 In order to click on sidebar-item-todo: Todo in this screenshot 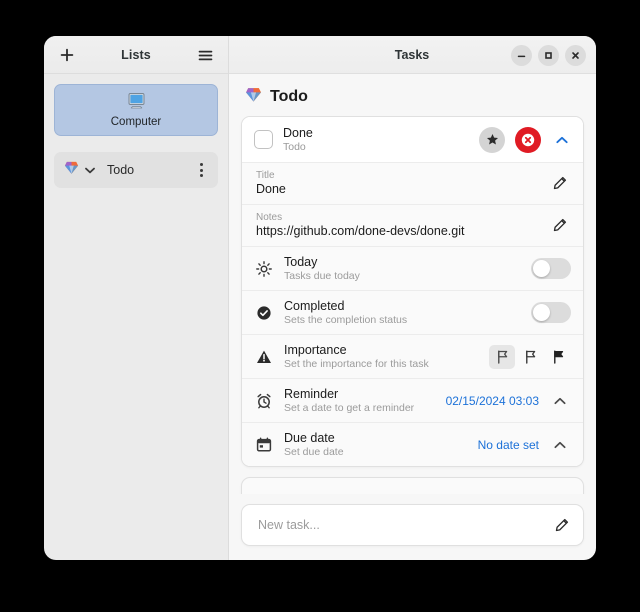, I will do `click(136, 170)`.